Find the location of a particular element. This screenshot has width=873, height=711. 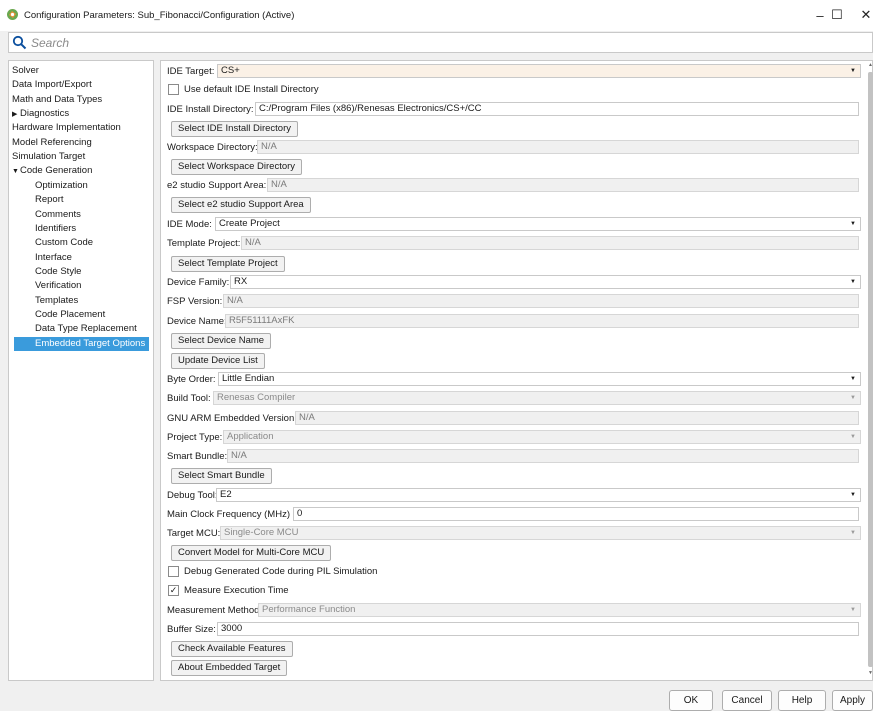

tree-item-label: Report is located at coordinates (49, 200).